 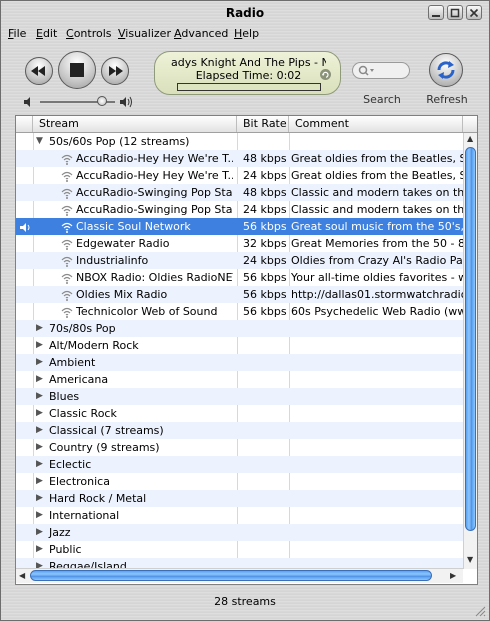 I want to click on minimize-button, so click(x=436, y=12).